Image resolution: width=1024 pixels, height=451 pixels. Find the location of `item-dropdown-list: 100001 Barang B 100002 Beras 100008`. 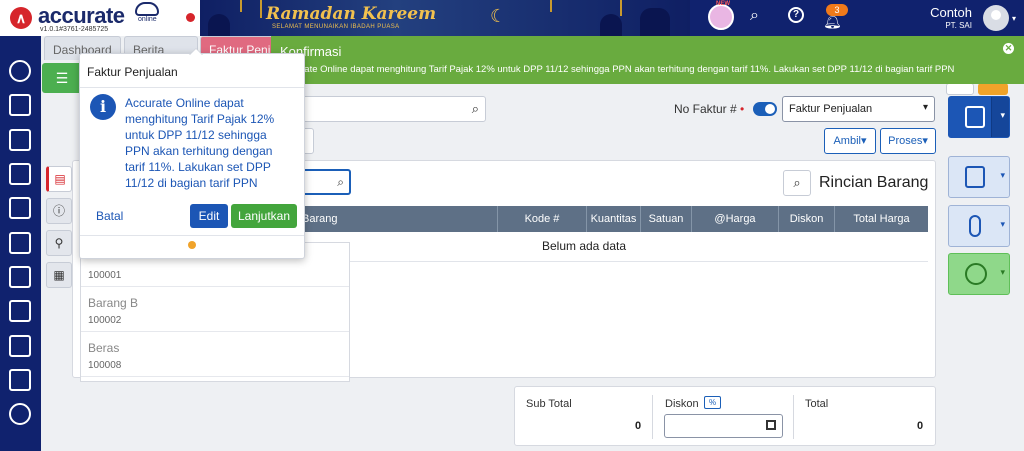

item-dropdown-list: 100001 Barang B 100002 Beras 100008 is located at coordinates (215, 312).